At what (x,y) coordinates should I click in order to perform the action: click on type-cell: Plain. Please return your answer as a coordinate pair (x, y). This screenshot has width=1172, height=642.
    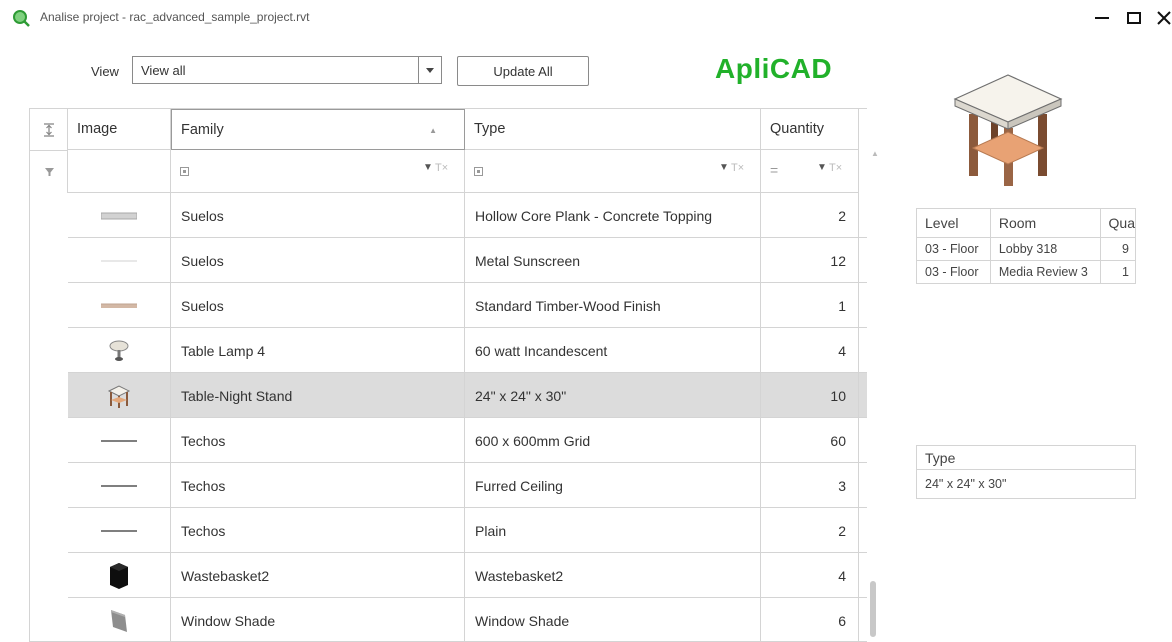
    Looking at the image, I should click on (613, 530).